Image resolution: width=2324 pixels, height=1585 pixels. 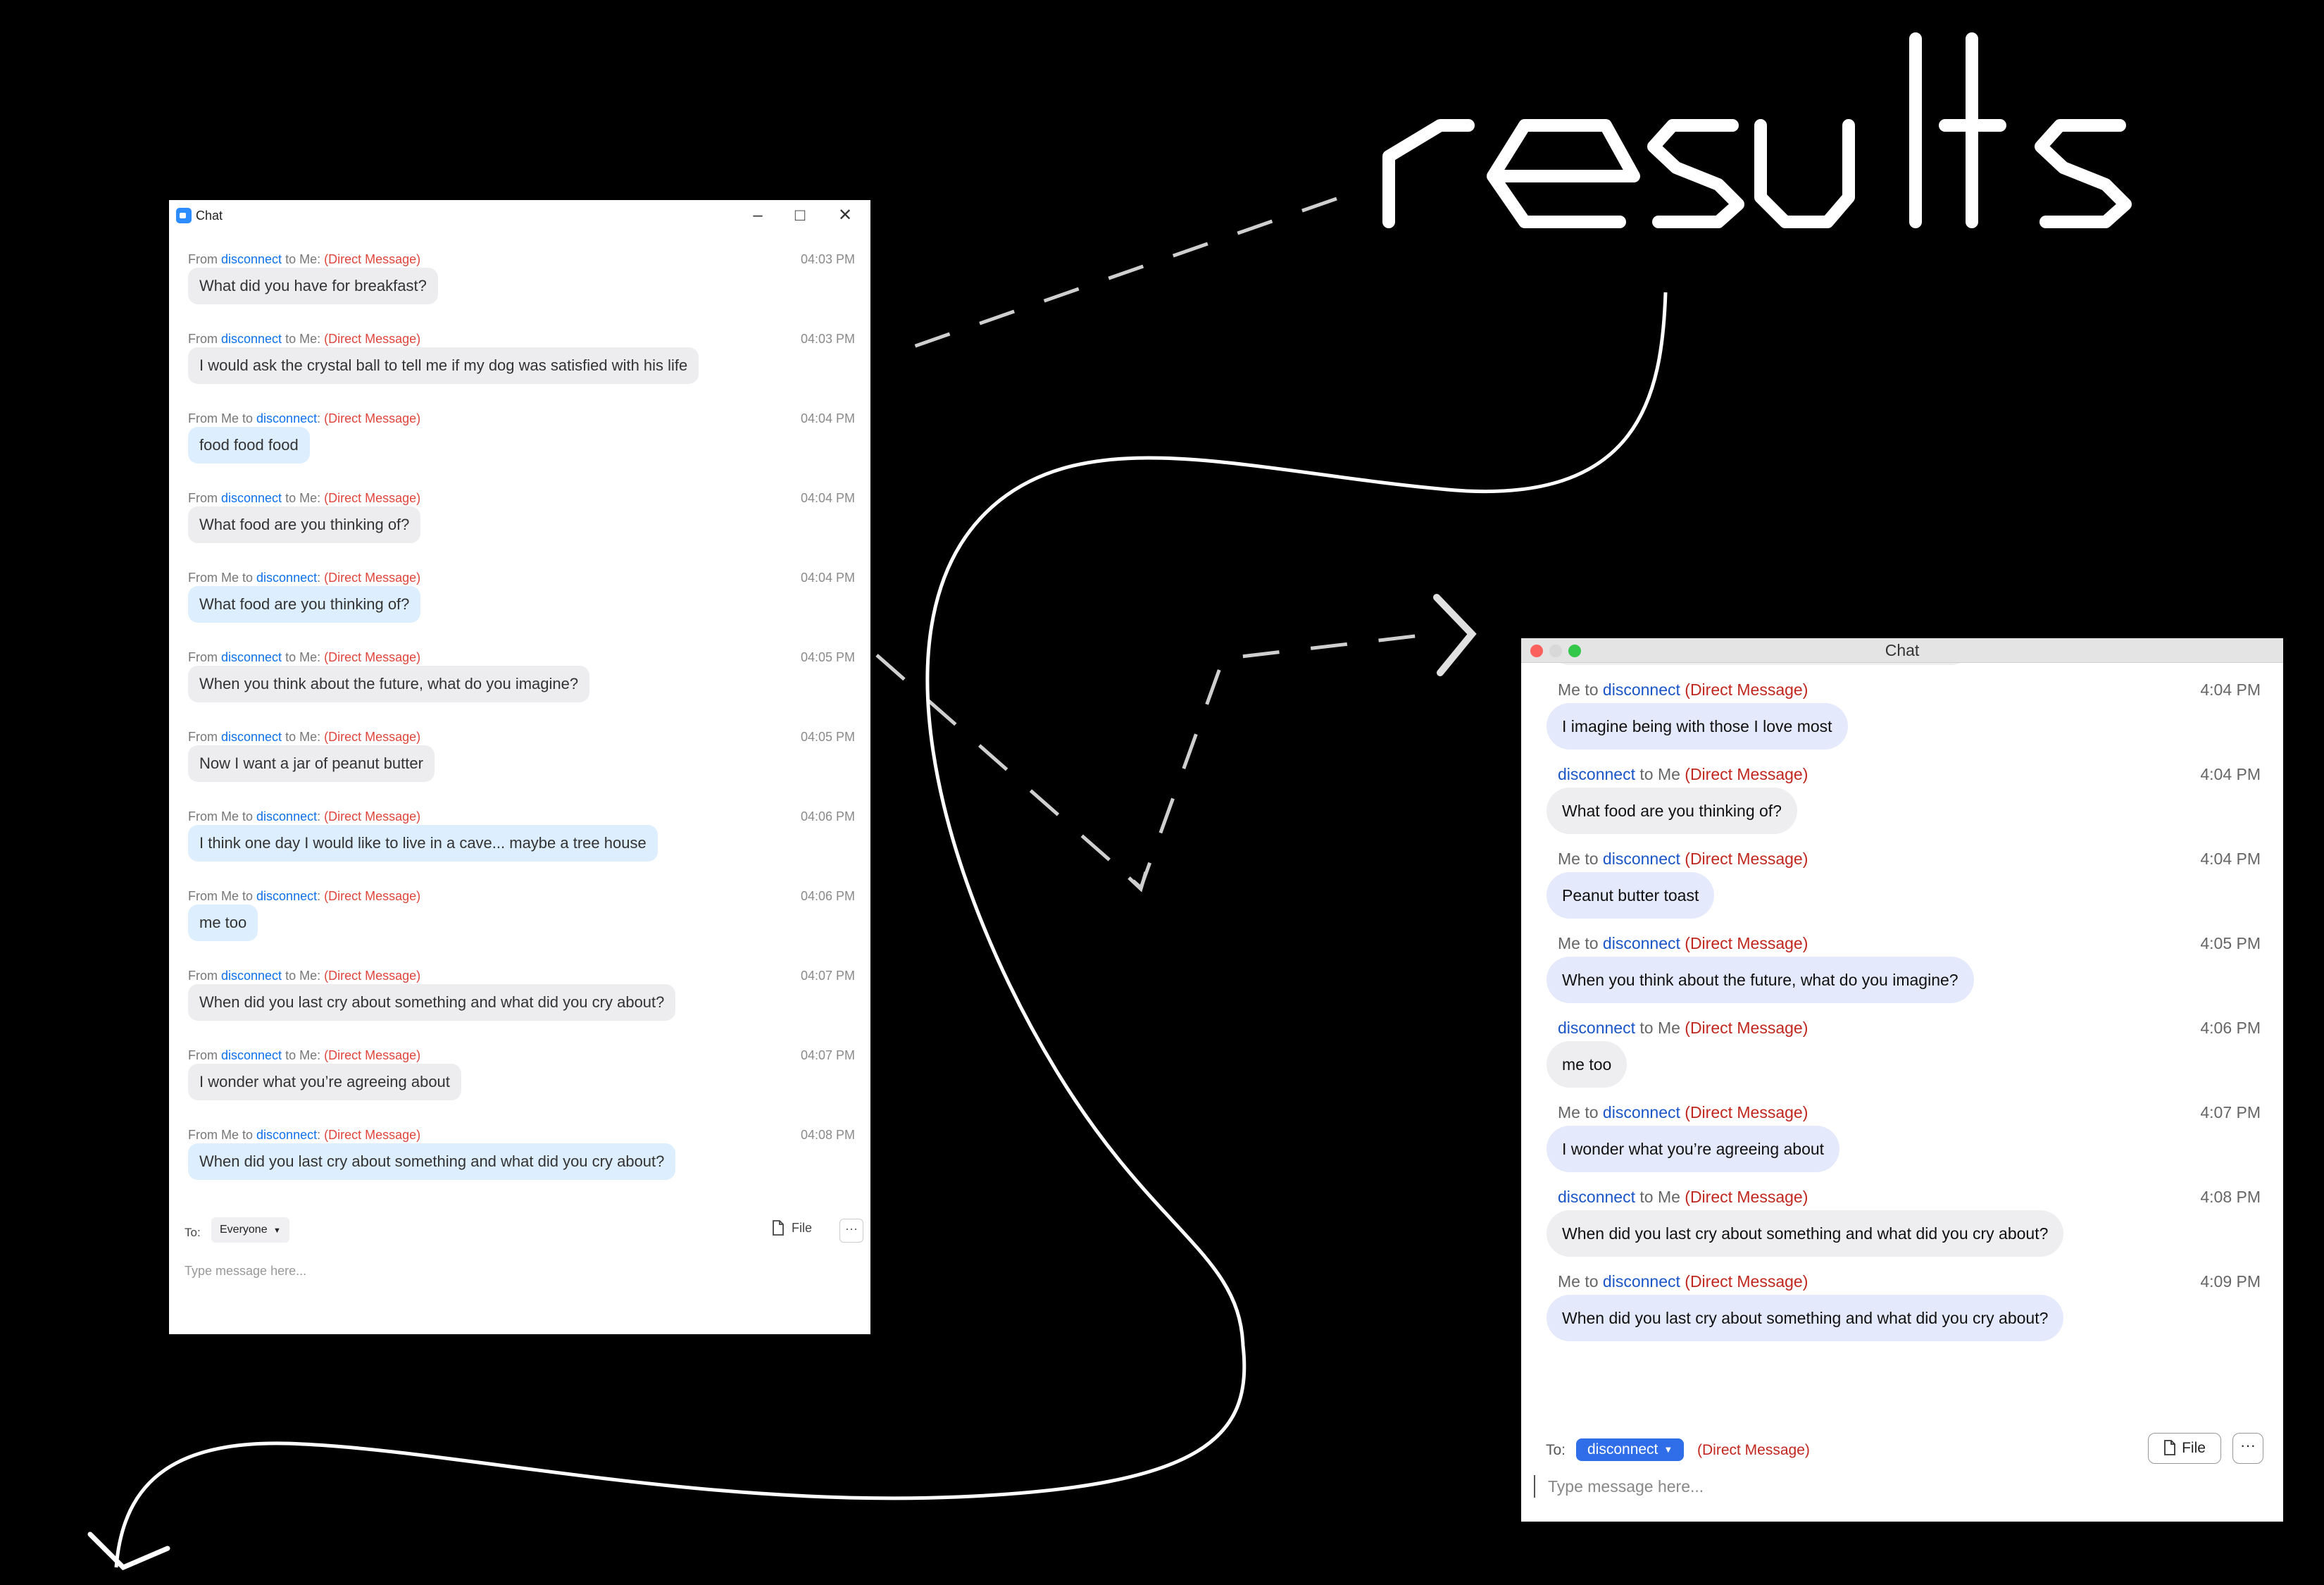 I want to click on recipient-value: Everyone, so click(x=244, y=1230).